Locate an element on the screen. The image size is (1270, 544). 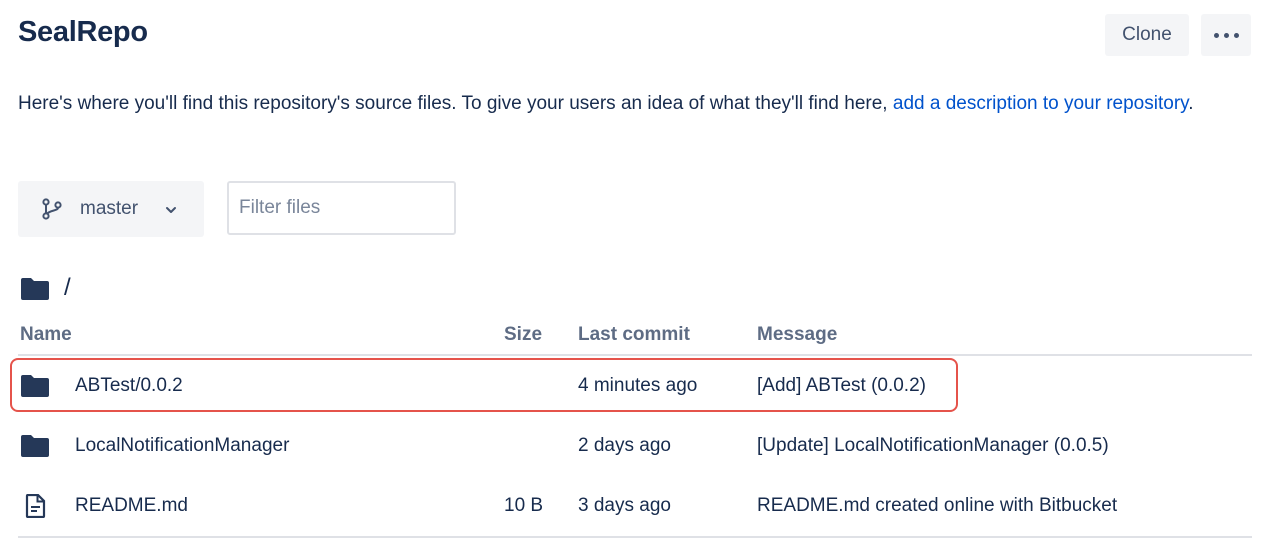
commit-message: README.md created online with Bitbucket is located at coordinates (937, 505).